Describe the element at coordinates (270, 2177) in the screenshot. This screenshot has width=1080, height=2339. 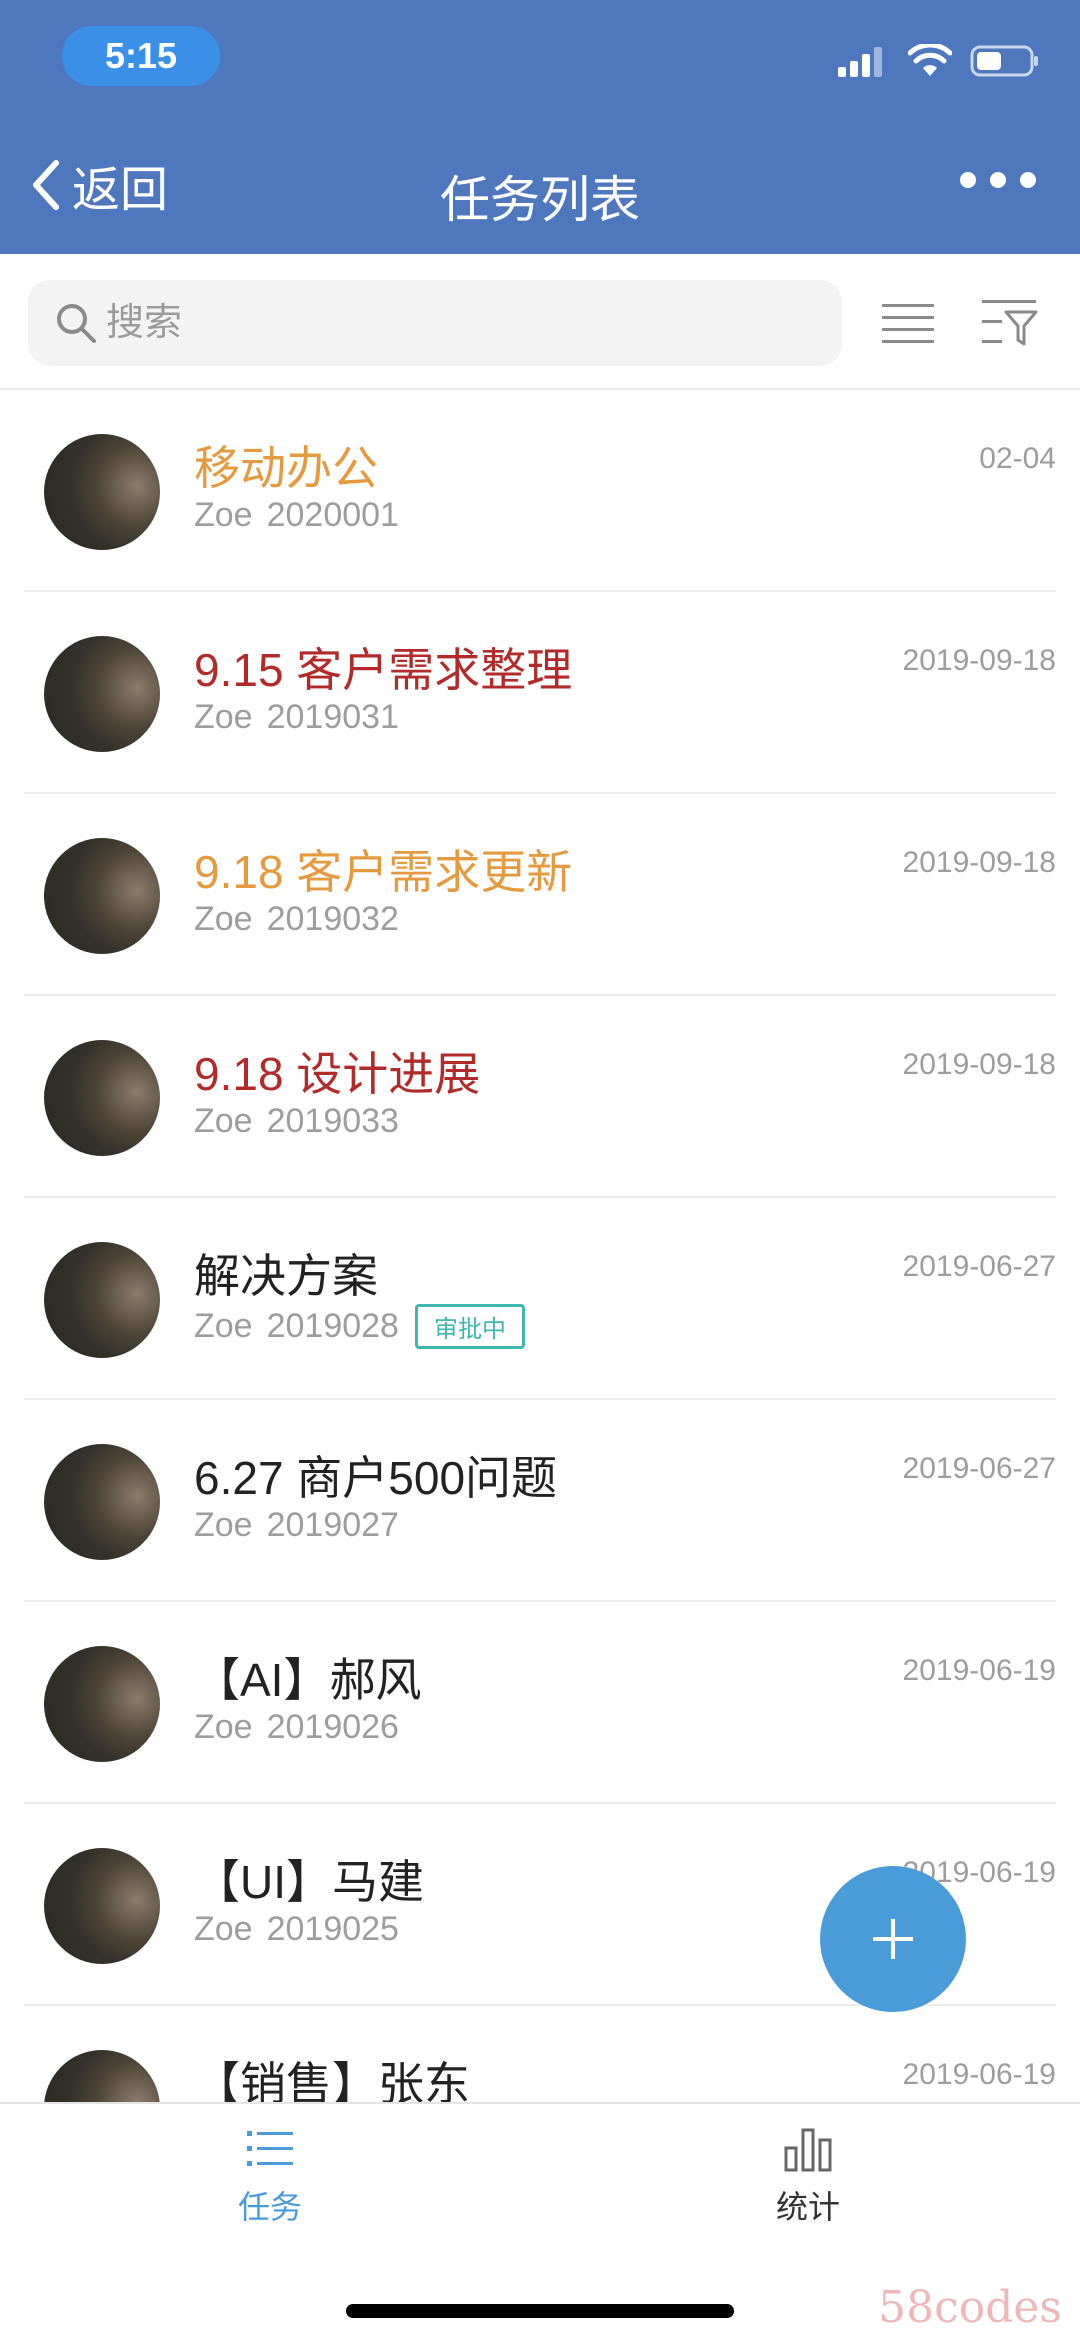
I see `tab-tasks: 任务` at that location.